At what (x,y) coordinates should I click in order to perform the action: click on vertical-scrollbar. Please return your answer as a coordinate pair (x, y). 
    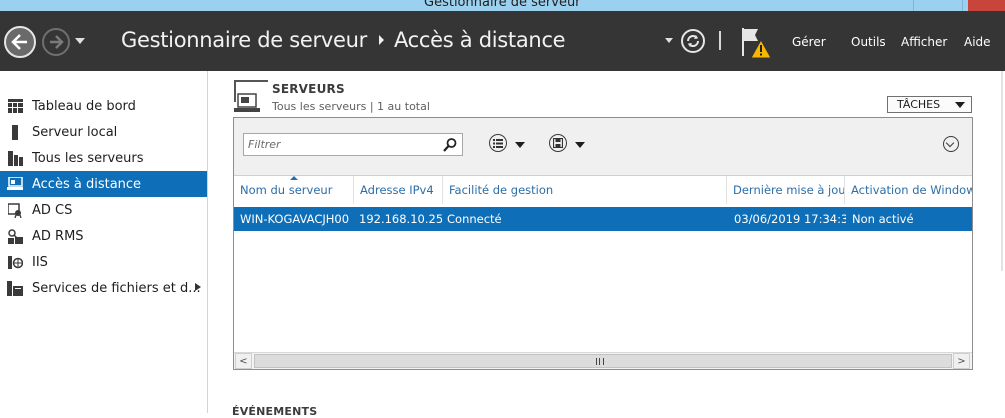
    Looking at the image, I should click on (1002, 171).